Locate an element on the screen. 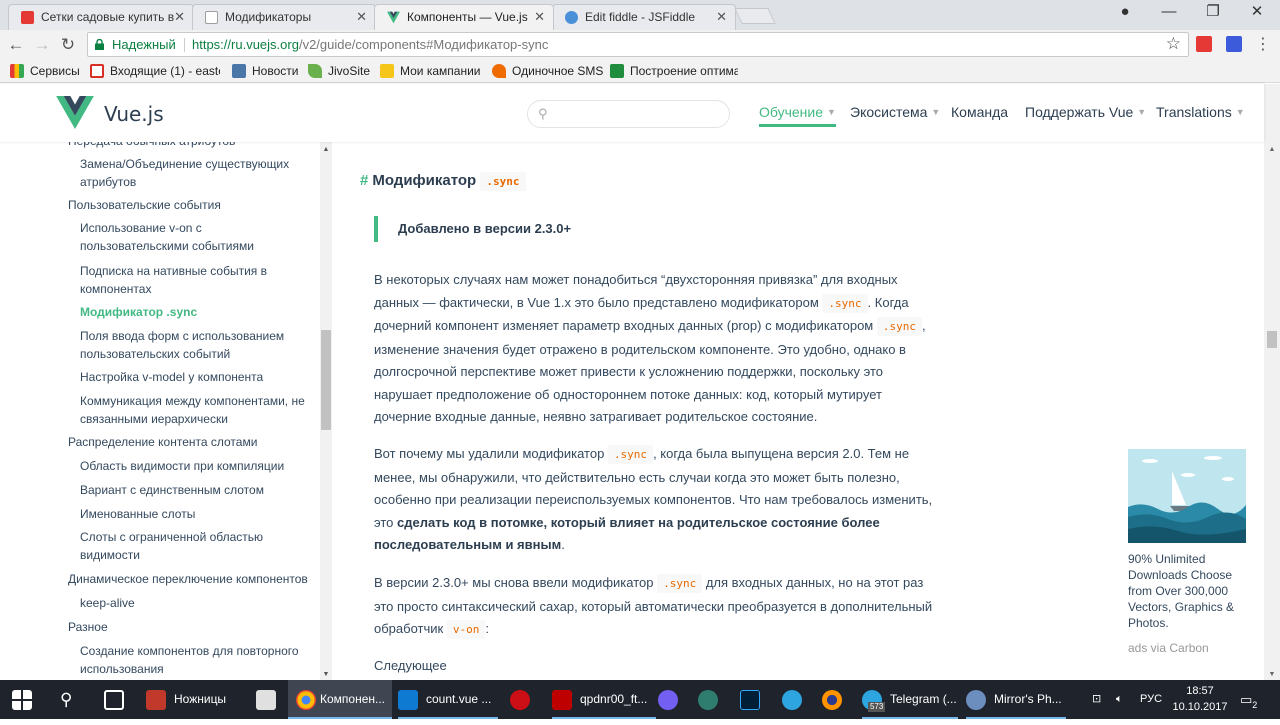 The height and width of the screenshot is (725, 1280). network-icon: ⊡ is located at coordinates (1096, 699).